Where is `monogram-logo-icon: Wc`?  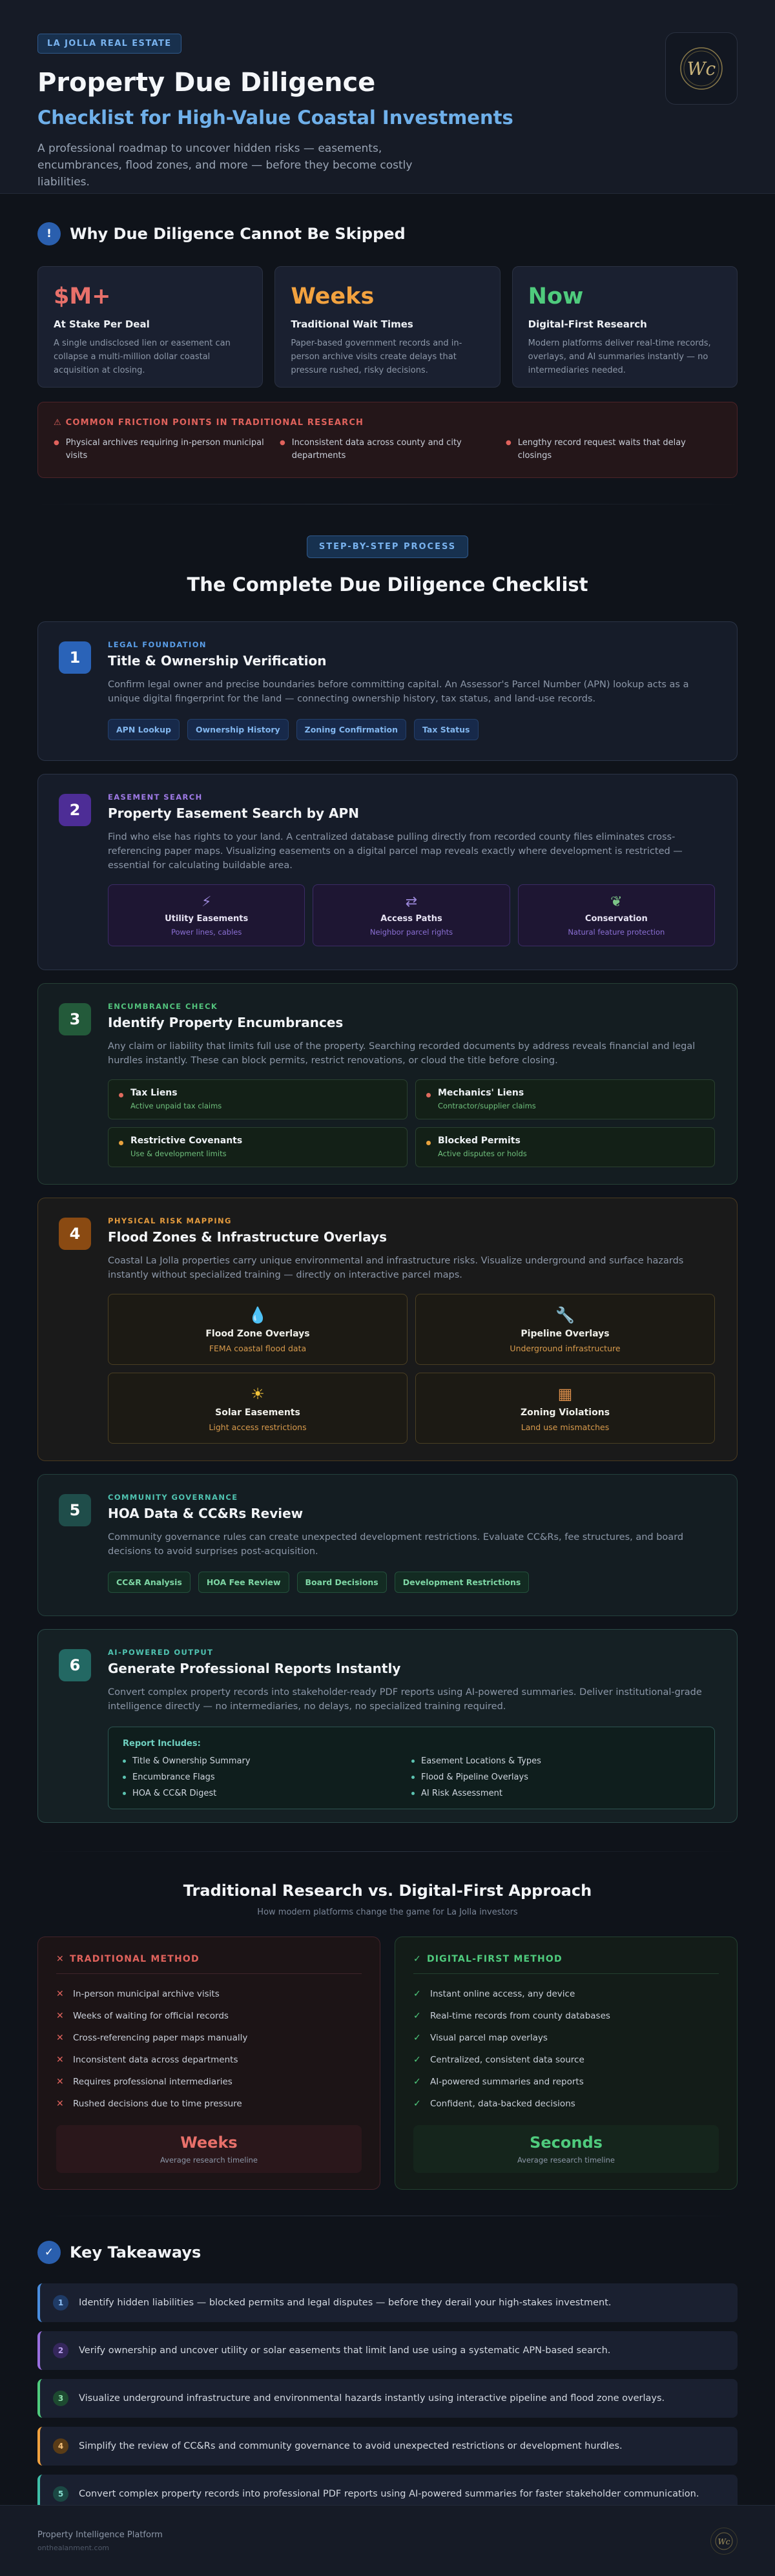
monogram-logo-icon: Wc is located at coordinates (702, 68).